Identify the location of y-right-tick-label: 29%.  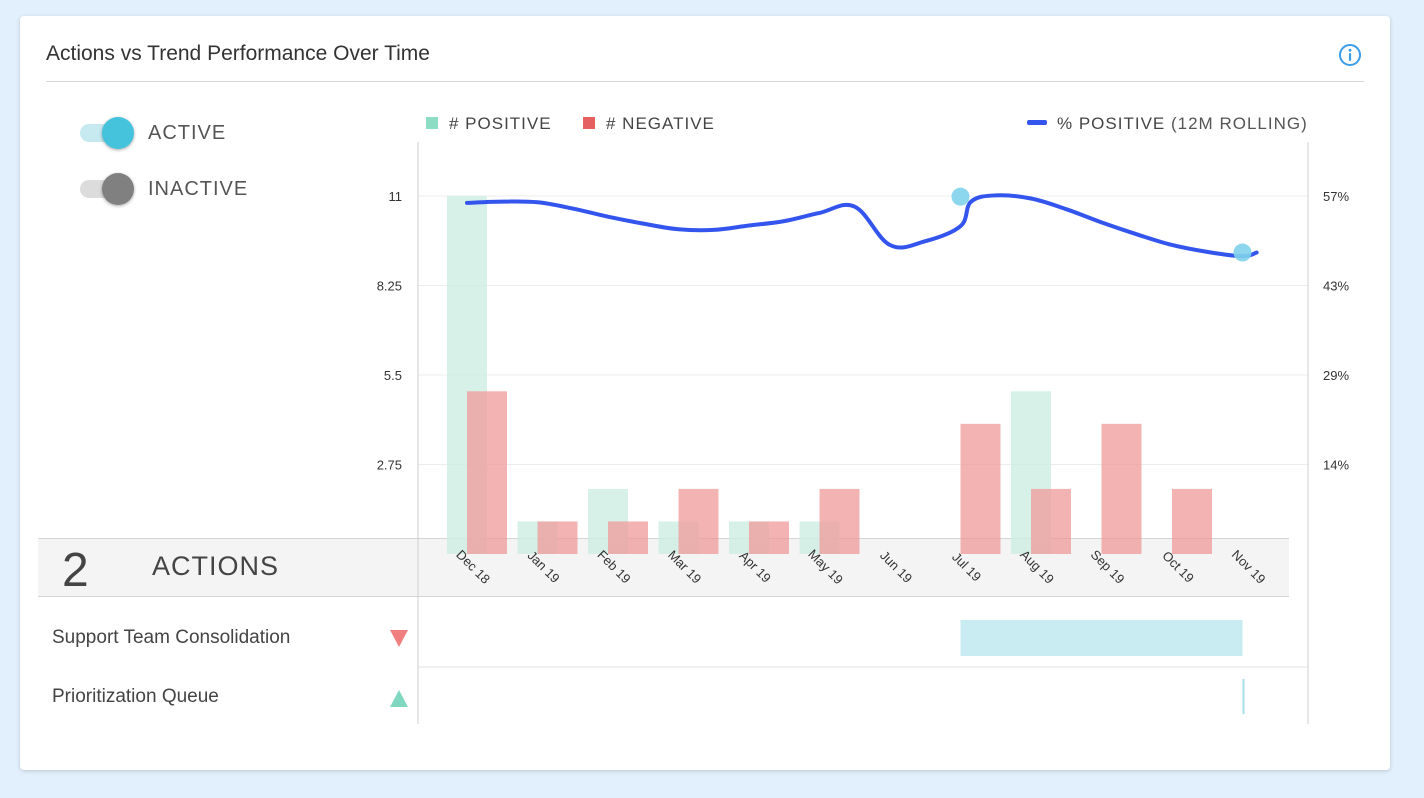
(1336, 375).